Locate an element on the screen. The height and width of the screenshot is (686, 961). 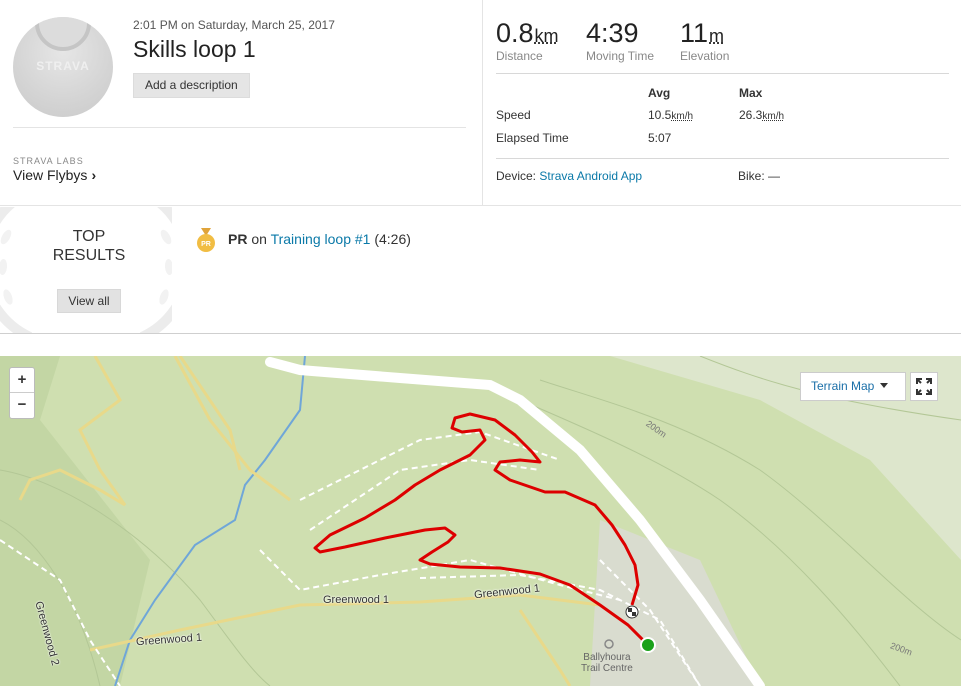
stat-elevation: 11m Elevation is located at coordinates (704, 40).